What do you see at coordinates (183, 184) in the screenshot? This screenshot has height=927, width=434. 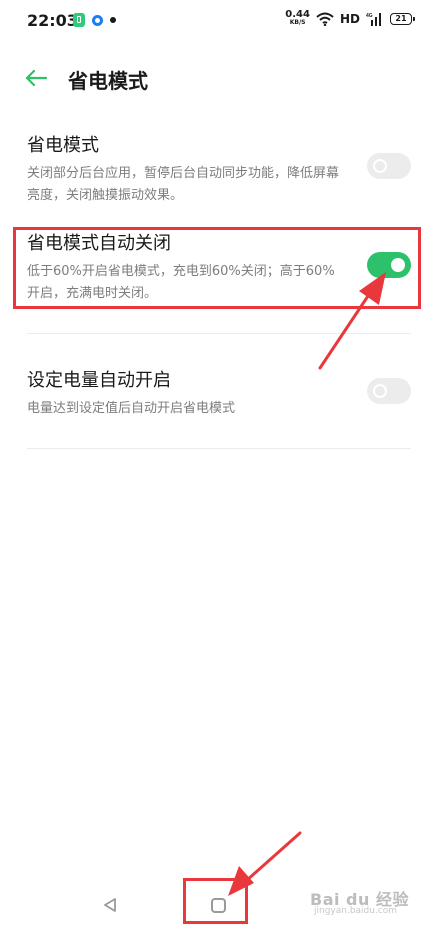 I see `setting-description: 关闭部分后台应用，暂停后台自动同步功能，降低屏幕亮度，关闭触摸振动效果。` at bounding box center [183, 184].